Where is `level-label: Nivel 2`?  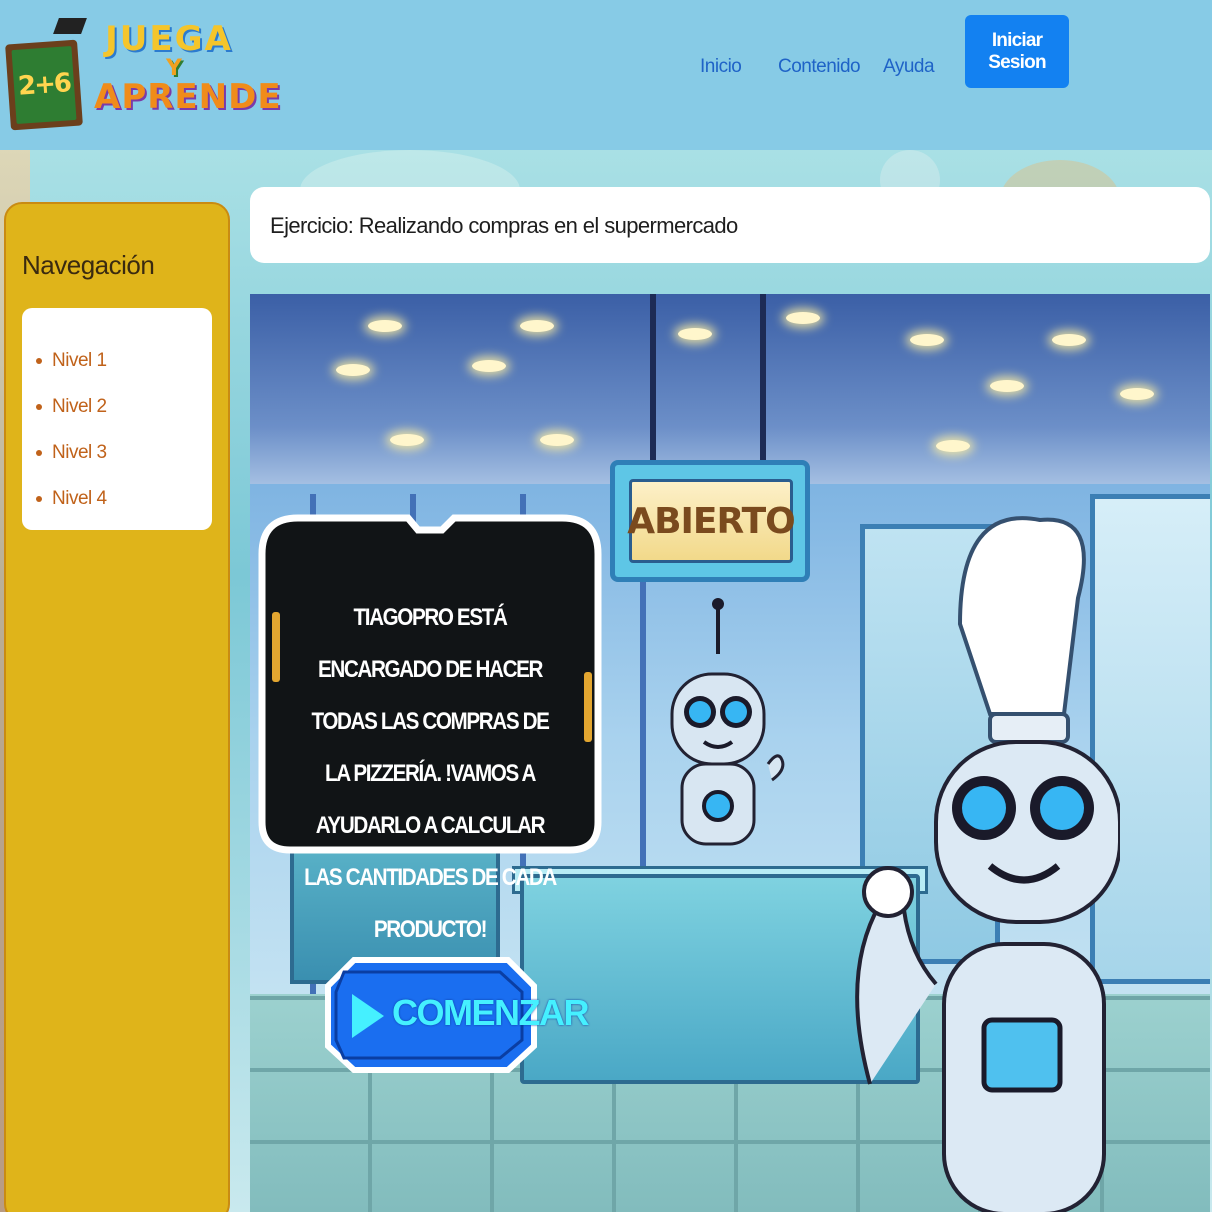
level-label: Nivel 2 is located at coordinates (79, 406).